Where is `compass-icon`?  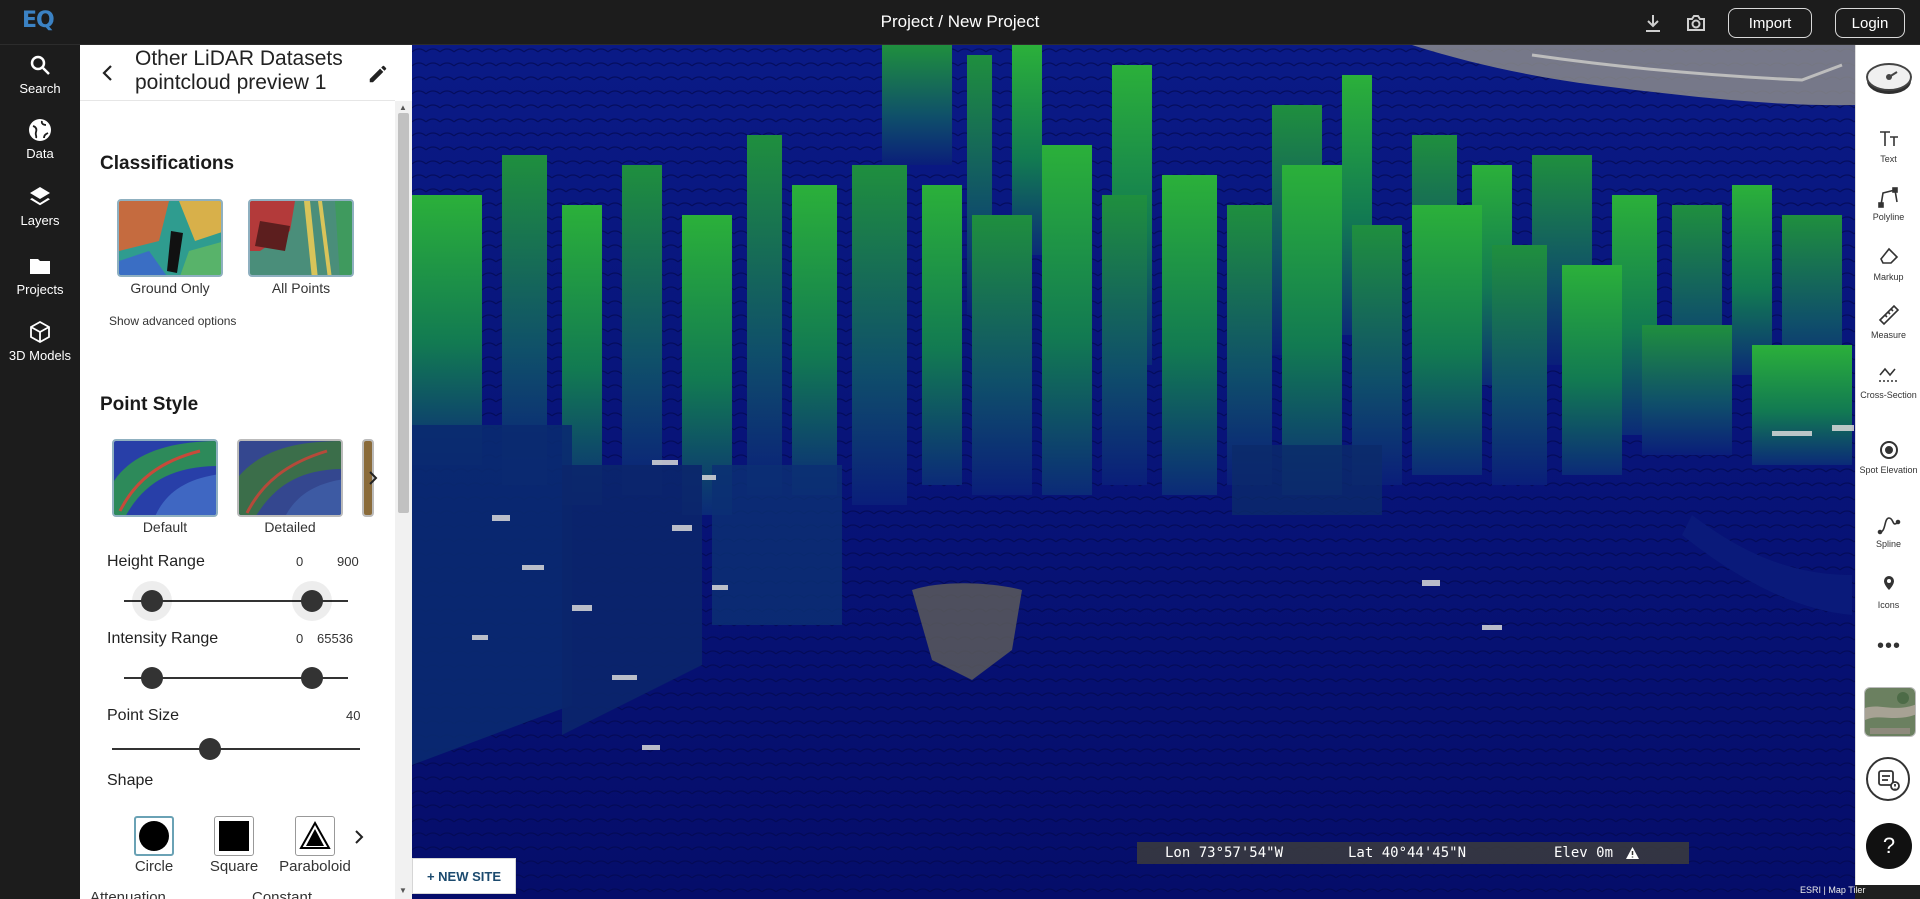
compass-icon is located at coordinates (1889, 79).